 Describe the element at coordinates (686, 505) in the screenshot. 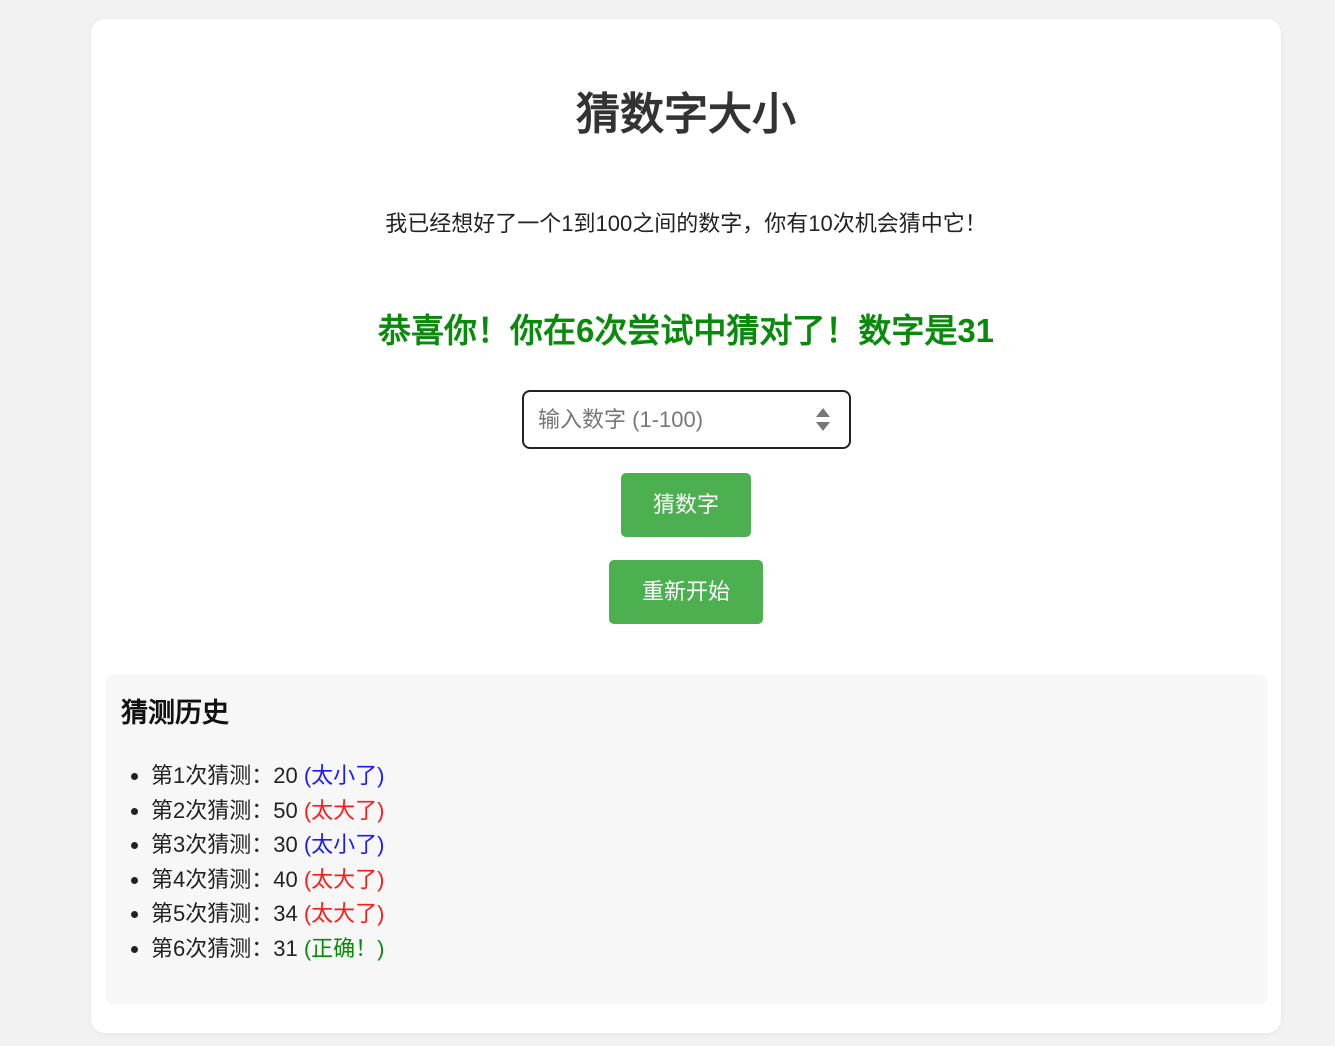

I see `guess-button: 猜数字` at that location.